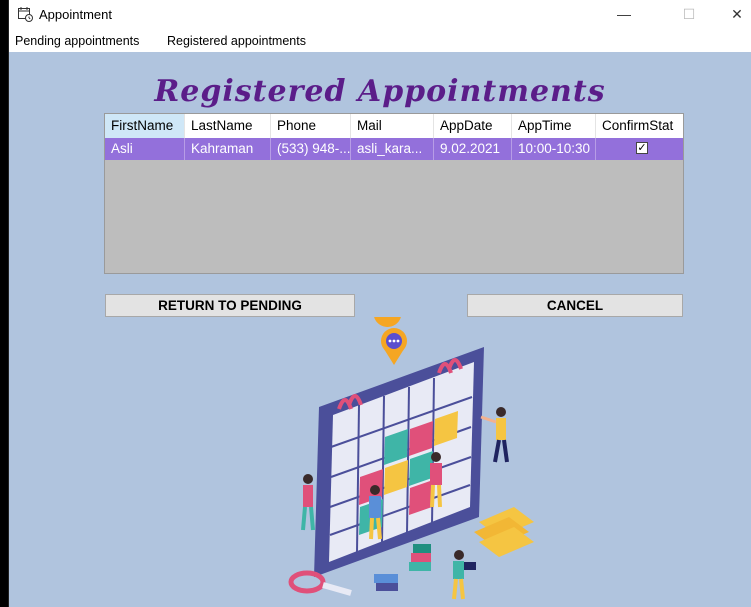 The width and height of the screenshot is (751, 607). What do you see at coordinates (380, 91) in the screenshot?
I see `page-title: Registered Appointments` at bounding box center [380, 91].